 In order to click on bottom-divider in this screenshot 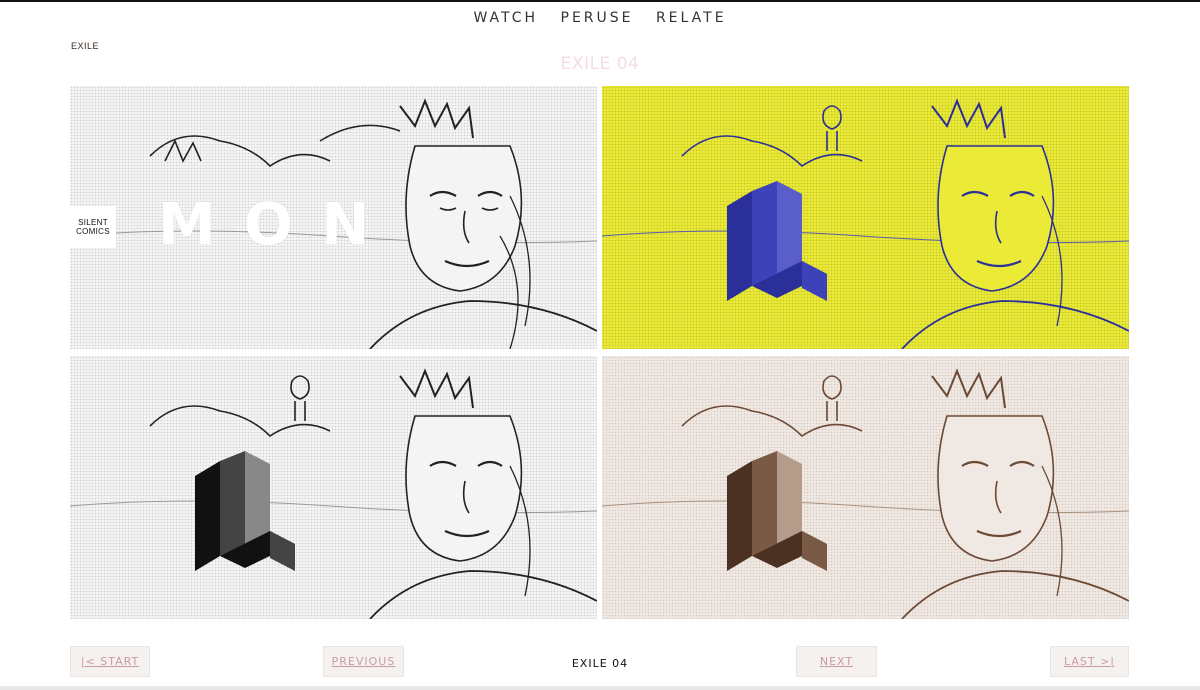, I will do `click(600, 688)`.